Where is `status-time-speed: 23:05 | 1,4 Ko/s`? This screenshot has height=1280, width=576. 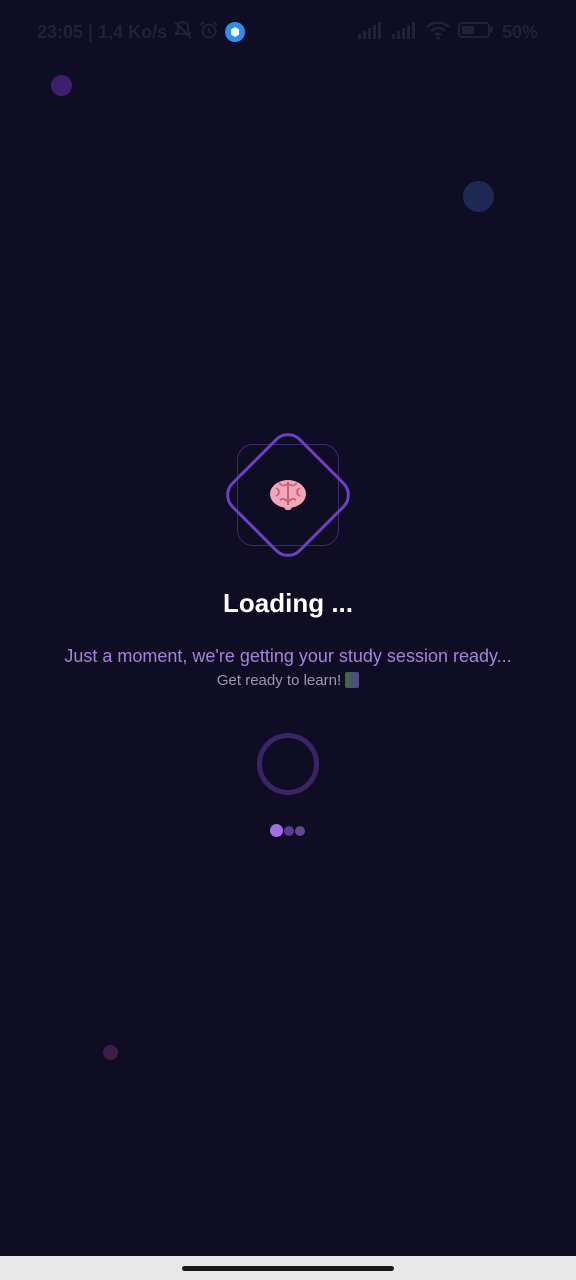 status-time-speed: 23:05 | 1,4 Ko/s is located at coordinates (102, 31).